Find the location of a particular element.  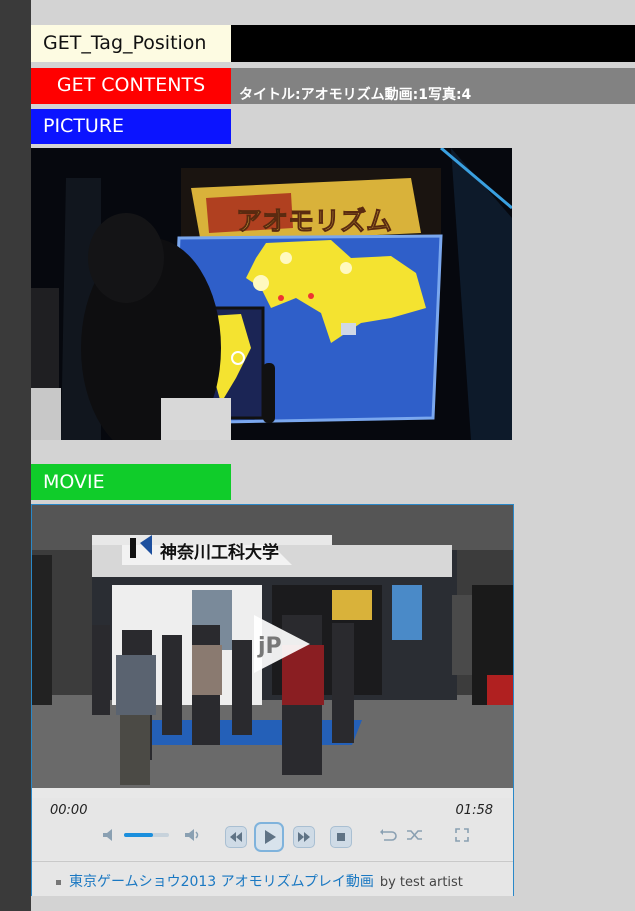

repeat-icon is located at coordinates (388, 835).